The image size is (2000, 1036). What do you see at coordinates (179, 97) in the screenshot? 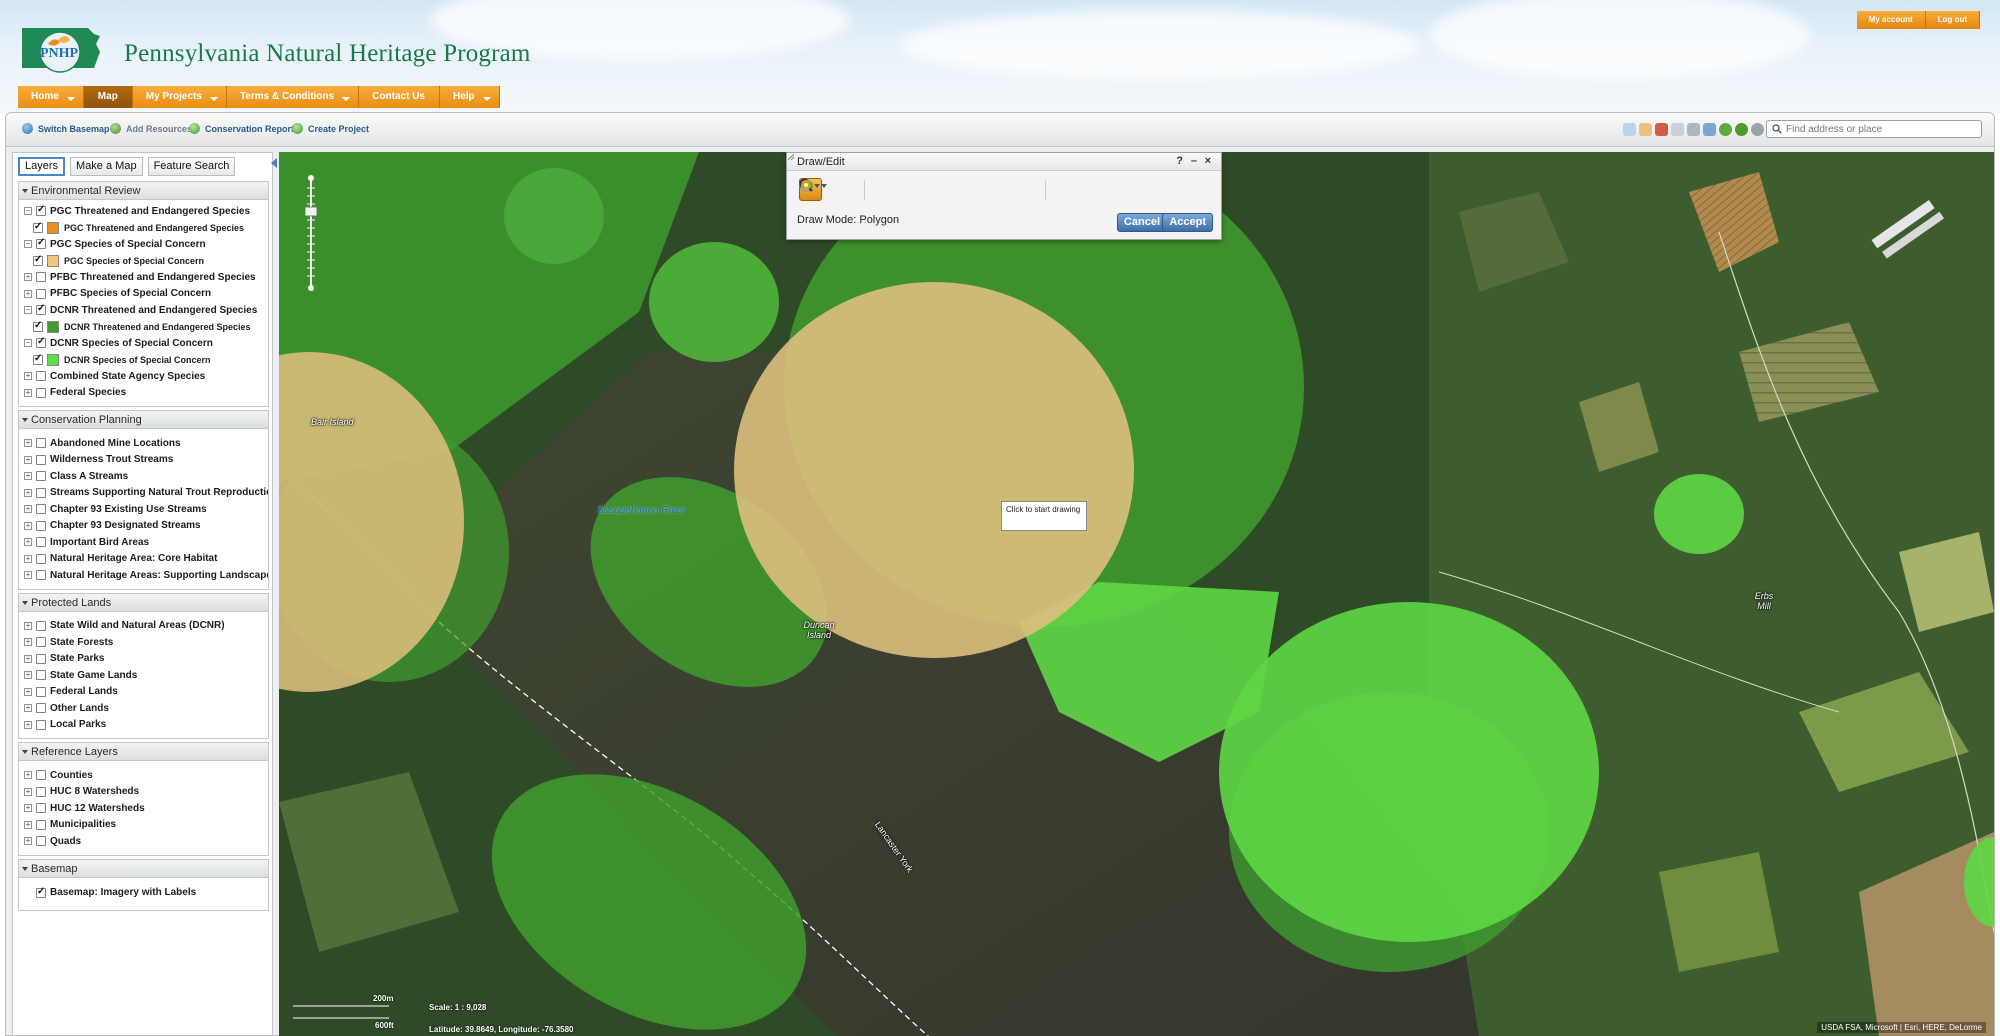
I see `nav-my-projects: My Projects` at bounding box center [179, 97].